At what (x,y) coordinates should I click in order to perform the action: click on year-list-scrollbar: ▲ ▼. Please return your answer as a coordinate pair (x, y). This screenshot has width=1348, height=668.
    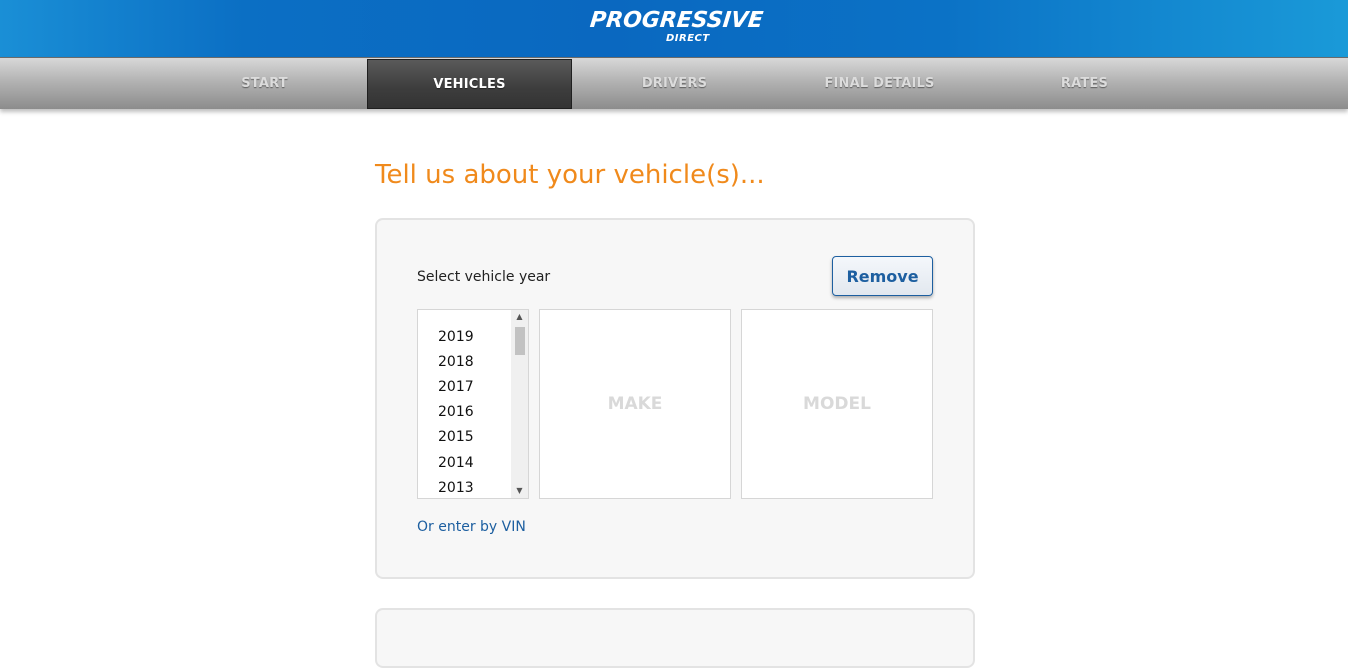
    Looking at the image, I should click on (519, 404).